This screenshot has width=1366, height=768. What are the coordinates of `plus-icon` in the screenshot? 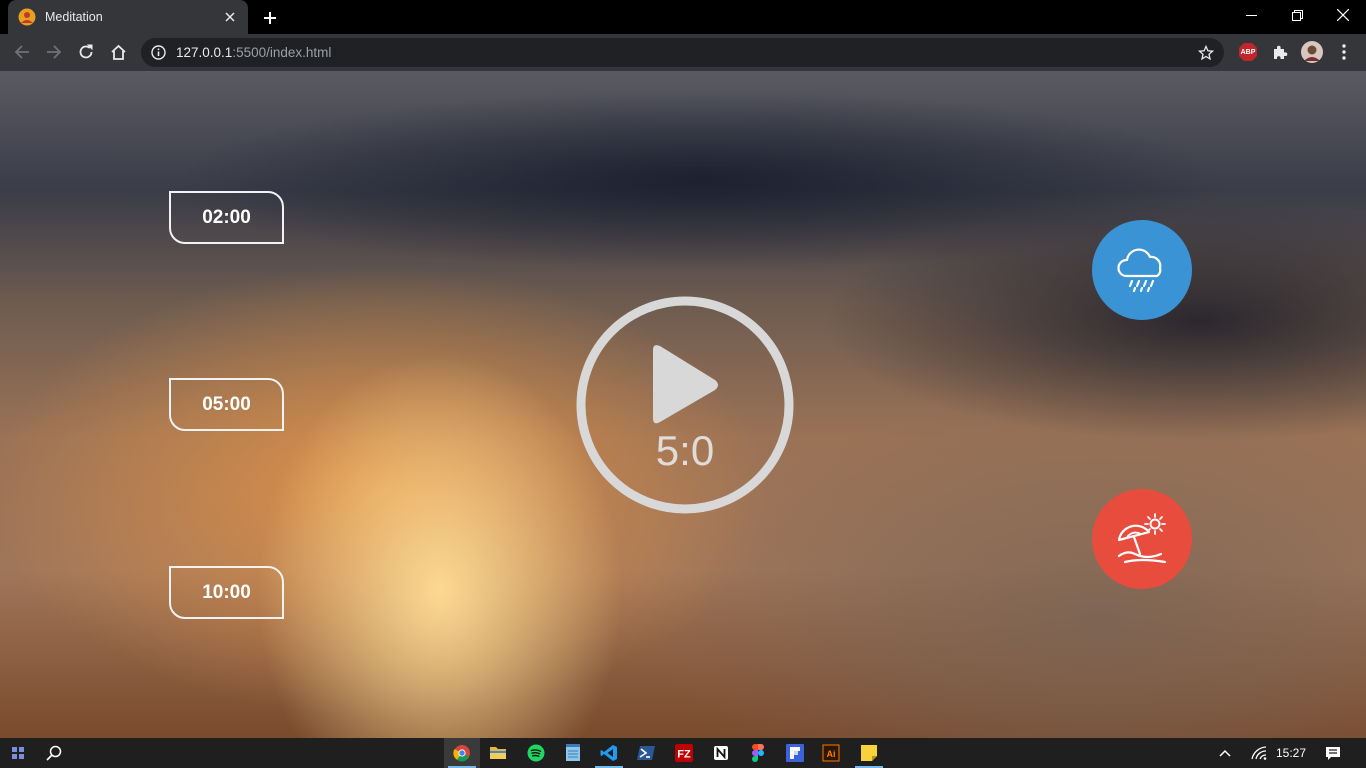 It's located at (270, 18).